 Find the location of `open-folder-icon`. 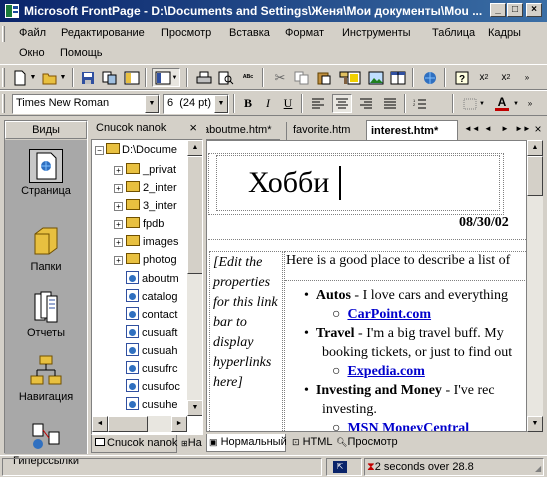

open-folder-icon is located at coordinates (50, 77).